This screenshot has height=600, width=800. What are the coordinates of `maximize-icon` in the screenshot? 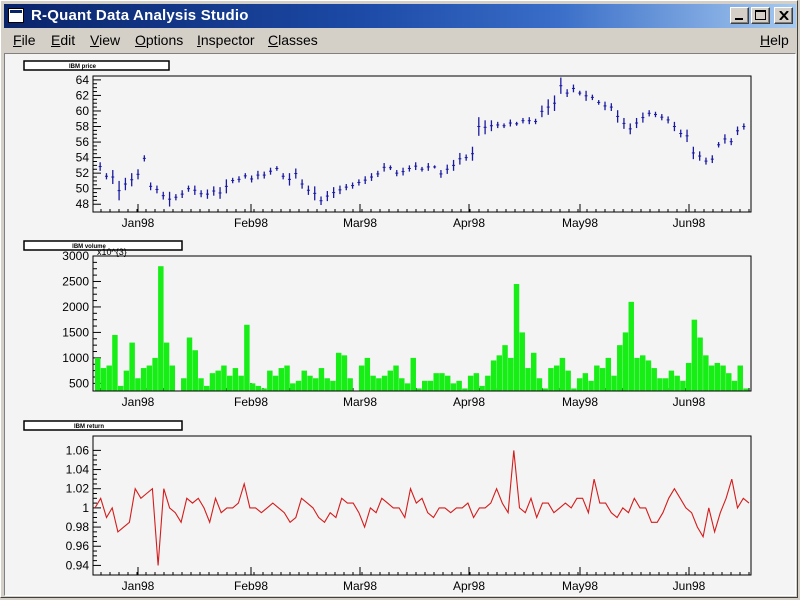 It's located at (760, 15).